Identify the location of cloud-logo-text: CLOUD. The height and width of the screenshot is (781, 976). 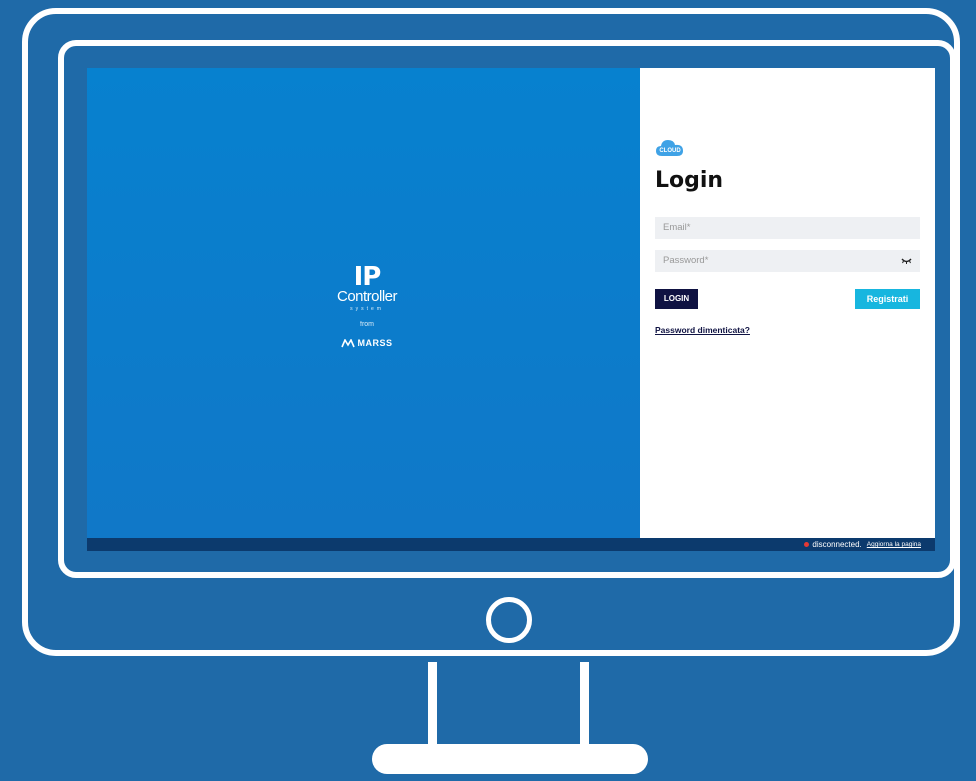
(670, 151).